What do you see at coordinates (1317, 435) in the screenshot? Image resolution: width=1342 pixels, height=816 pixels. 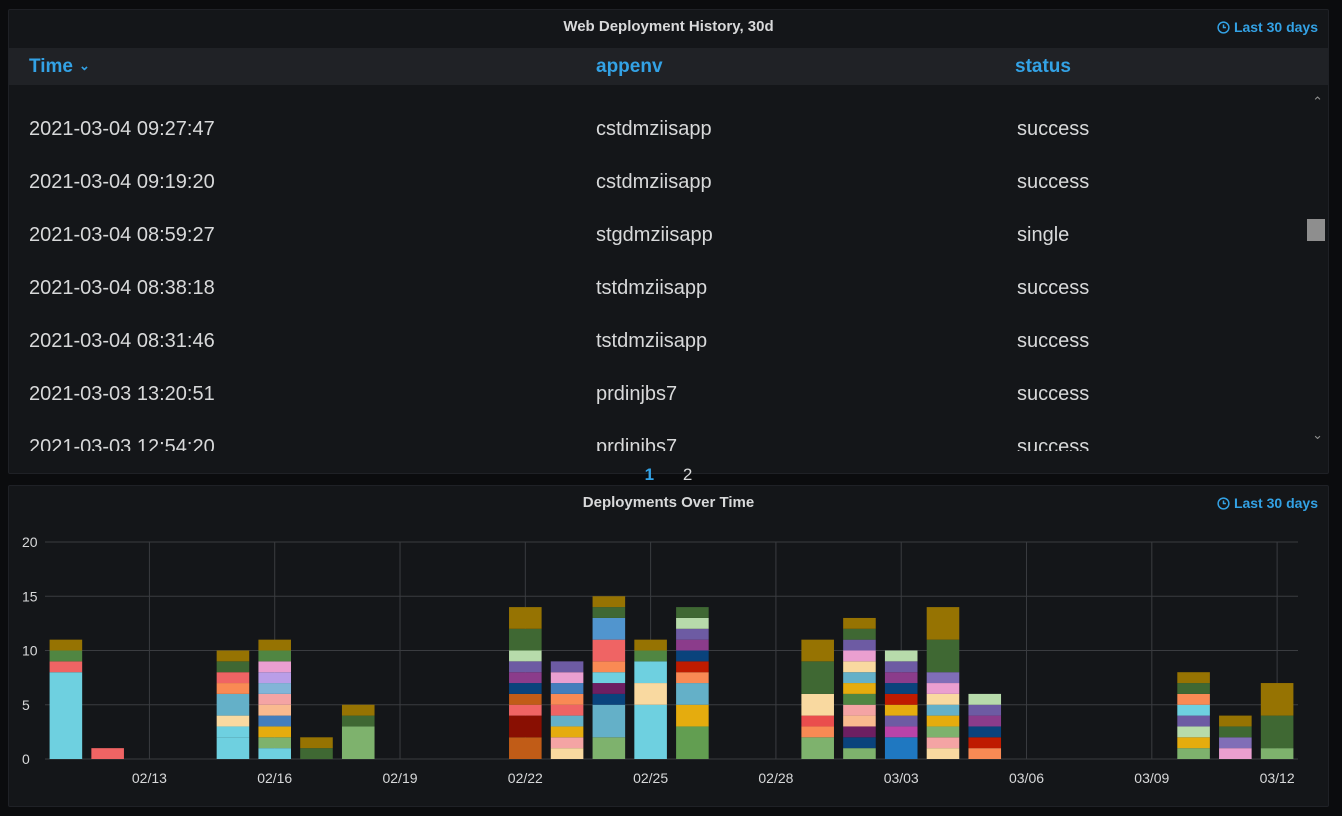 I see `scroll-down-icon: ⌄` at bounding box center [1317, 435].